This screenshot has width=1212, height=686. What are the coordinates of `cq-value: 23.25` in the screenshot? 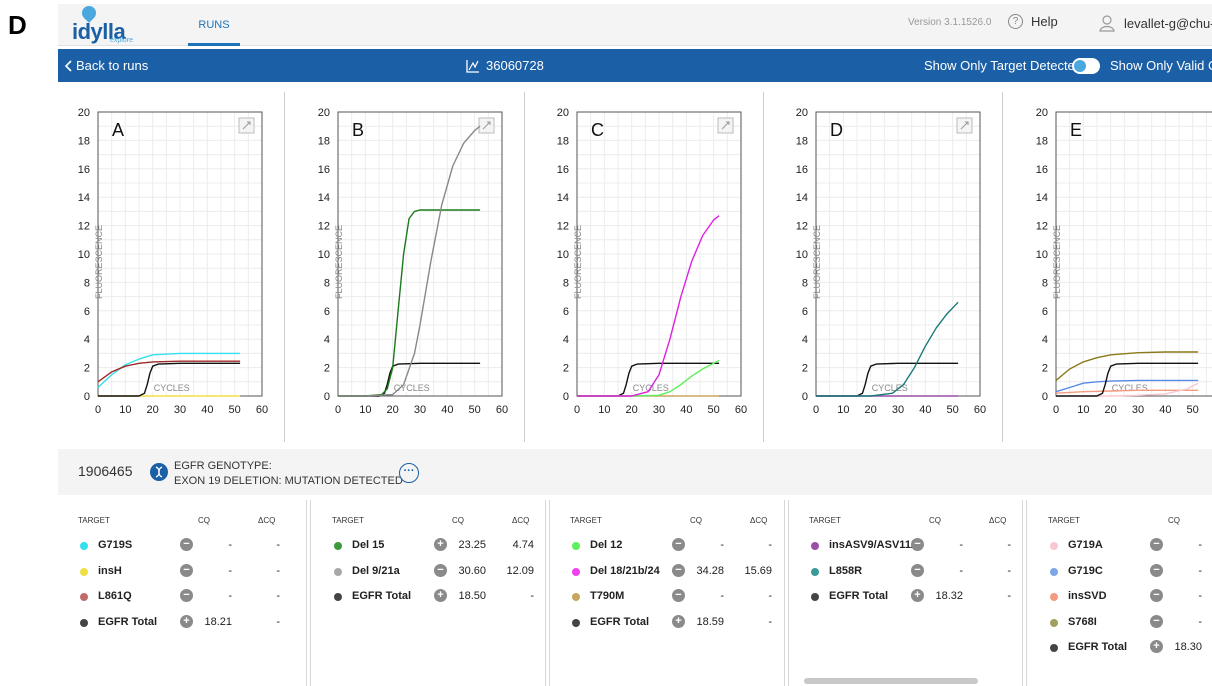 It's located at (472, 545).